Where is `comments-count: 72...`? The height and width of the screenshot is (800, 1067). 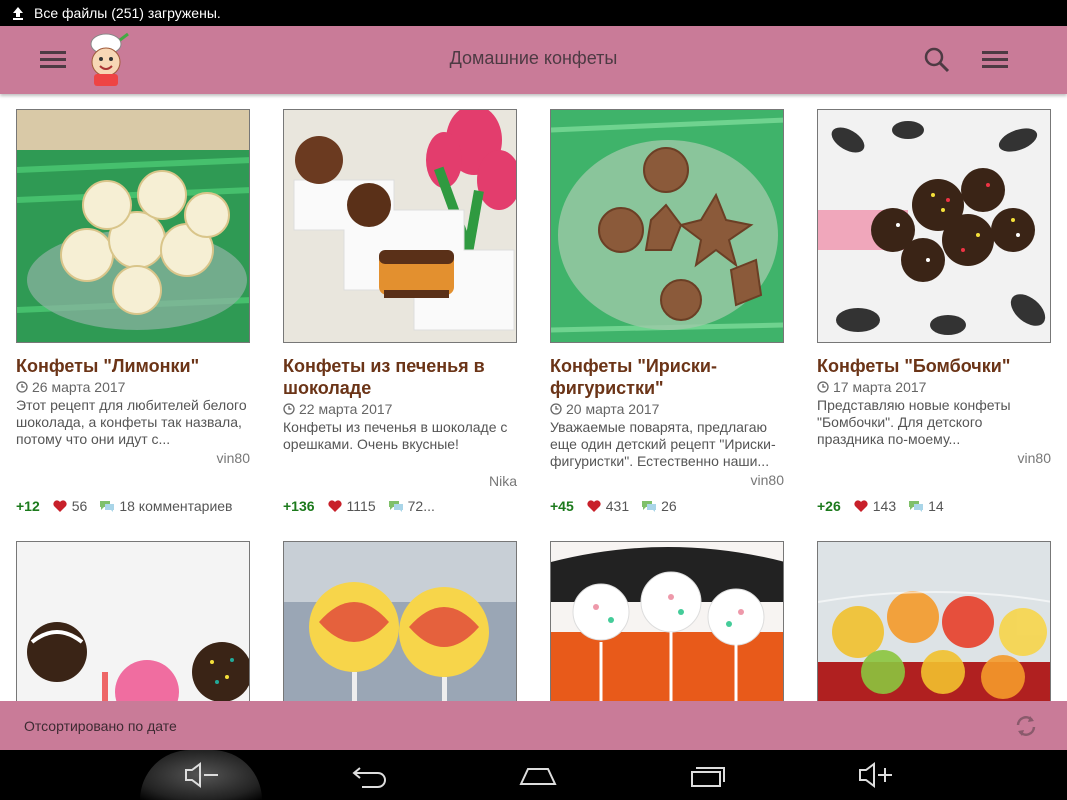 comments-count: 72... is located at coordinates (421, 506).